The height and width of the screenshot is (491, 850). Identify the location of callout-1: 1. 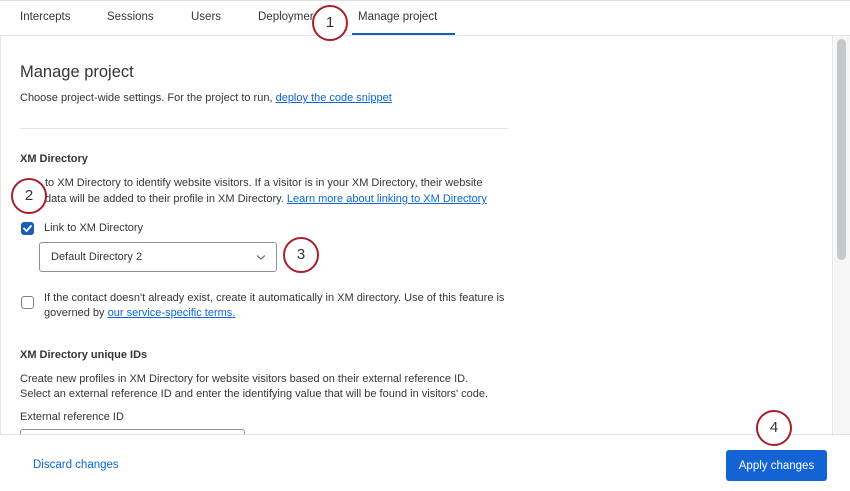
(330, 23).